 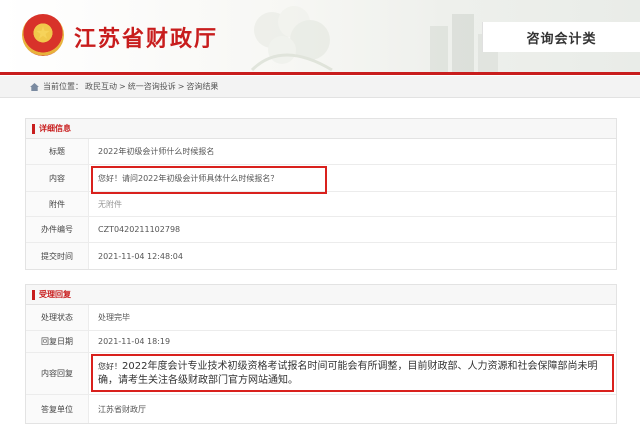 What do you see at coordinates (55, 294) in the screenshot?
I see `reply-panel-title: 受理回复` at bounding box center [55, 294].